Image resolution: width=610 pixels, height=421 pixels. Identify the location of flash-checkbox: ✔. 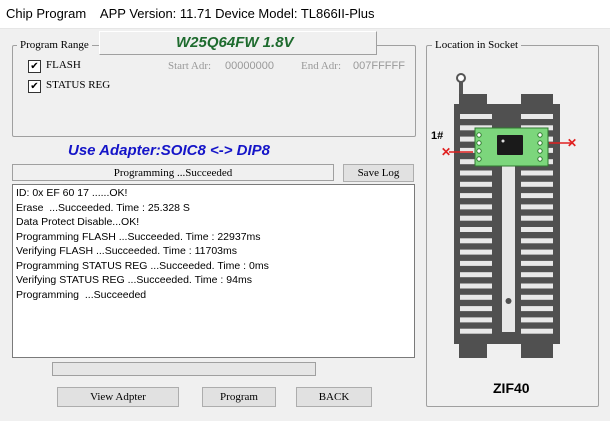
(34, 66).